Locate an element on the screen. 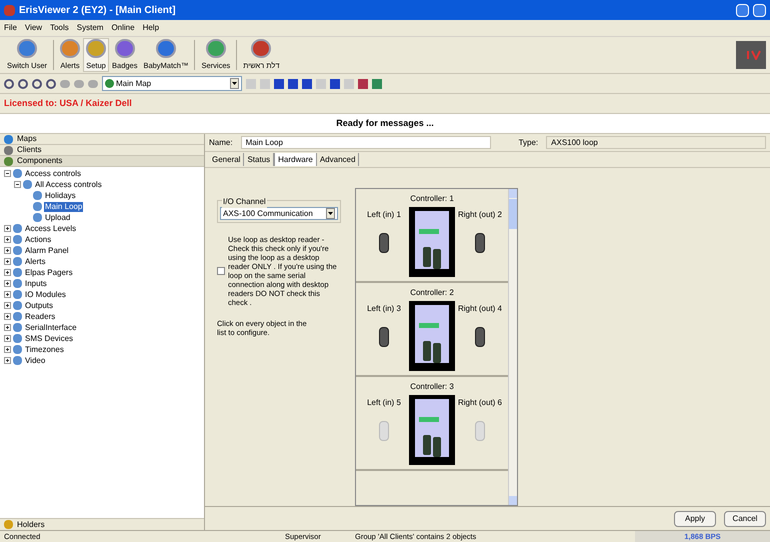  tab: Advanced is located at coordinates (338, 159).